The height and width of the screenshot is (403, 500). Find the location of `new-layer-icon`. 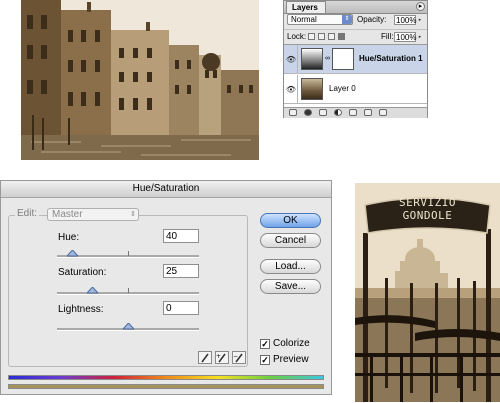

new-layer-icon is located at coordinates (368, 112).